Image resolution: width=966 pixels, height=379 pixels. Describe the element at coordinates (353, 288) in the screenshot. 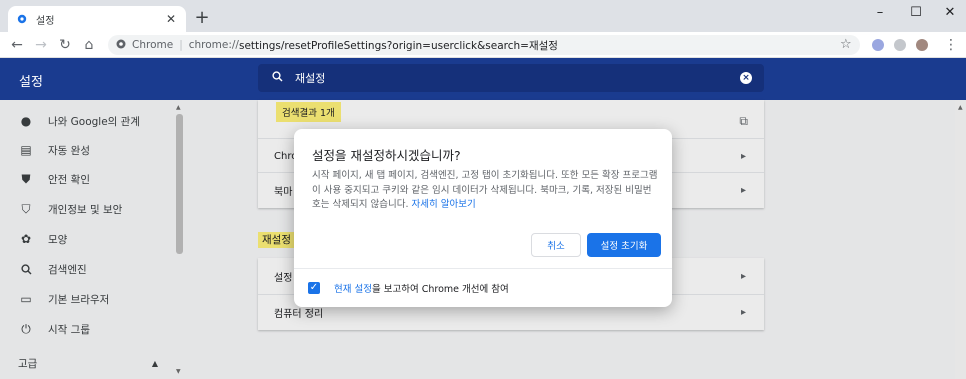

I see `current-settings-link: 현재 설정` at that location.